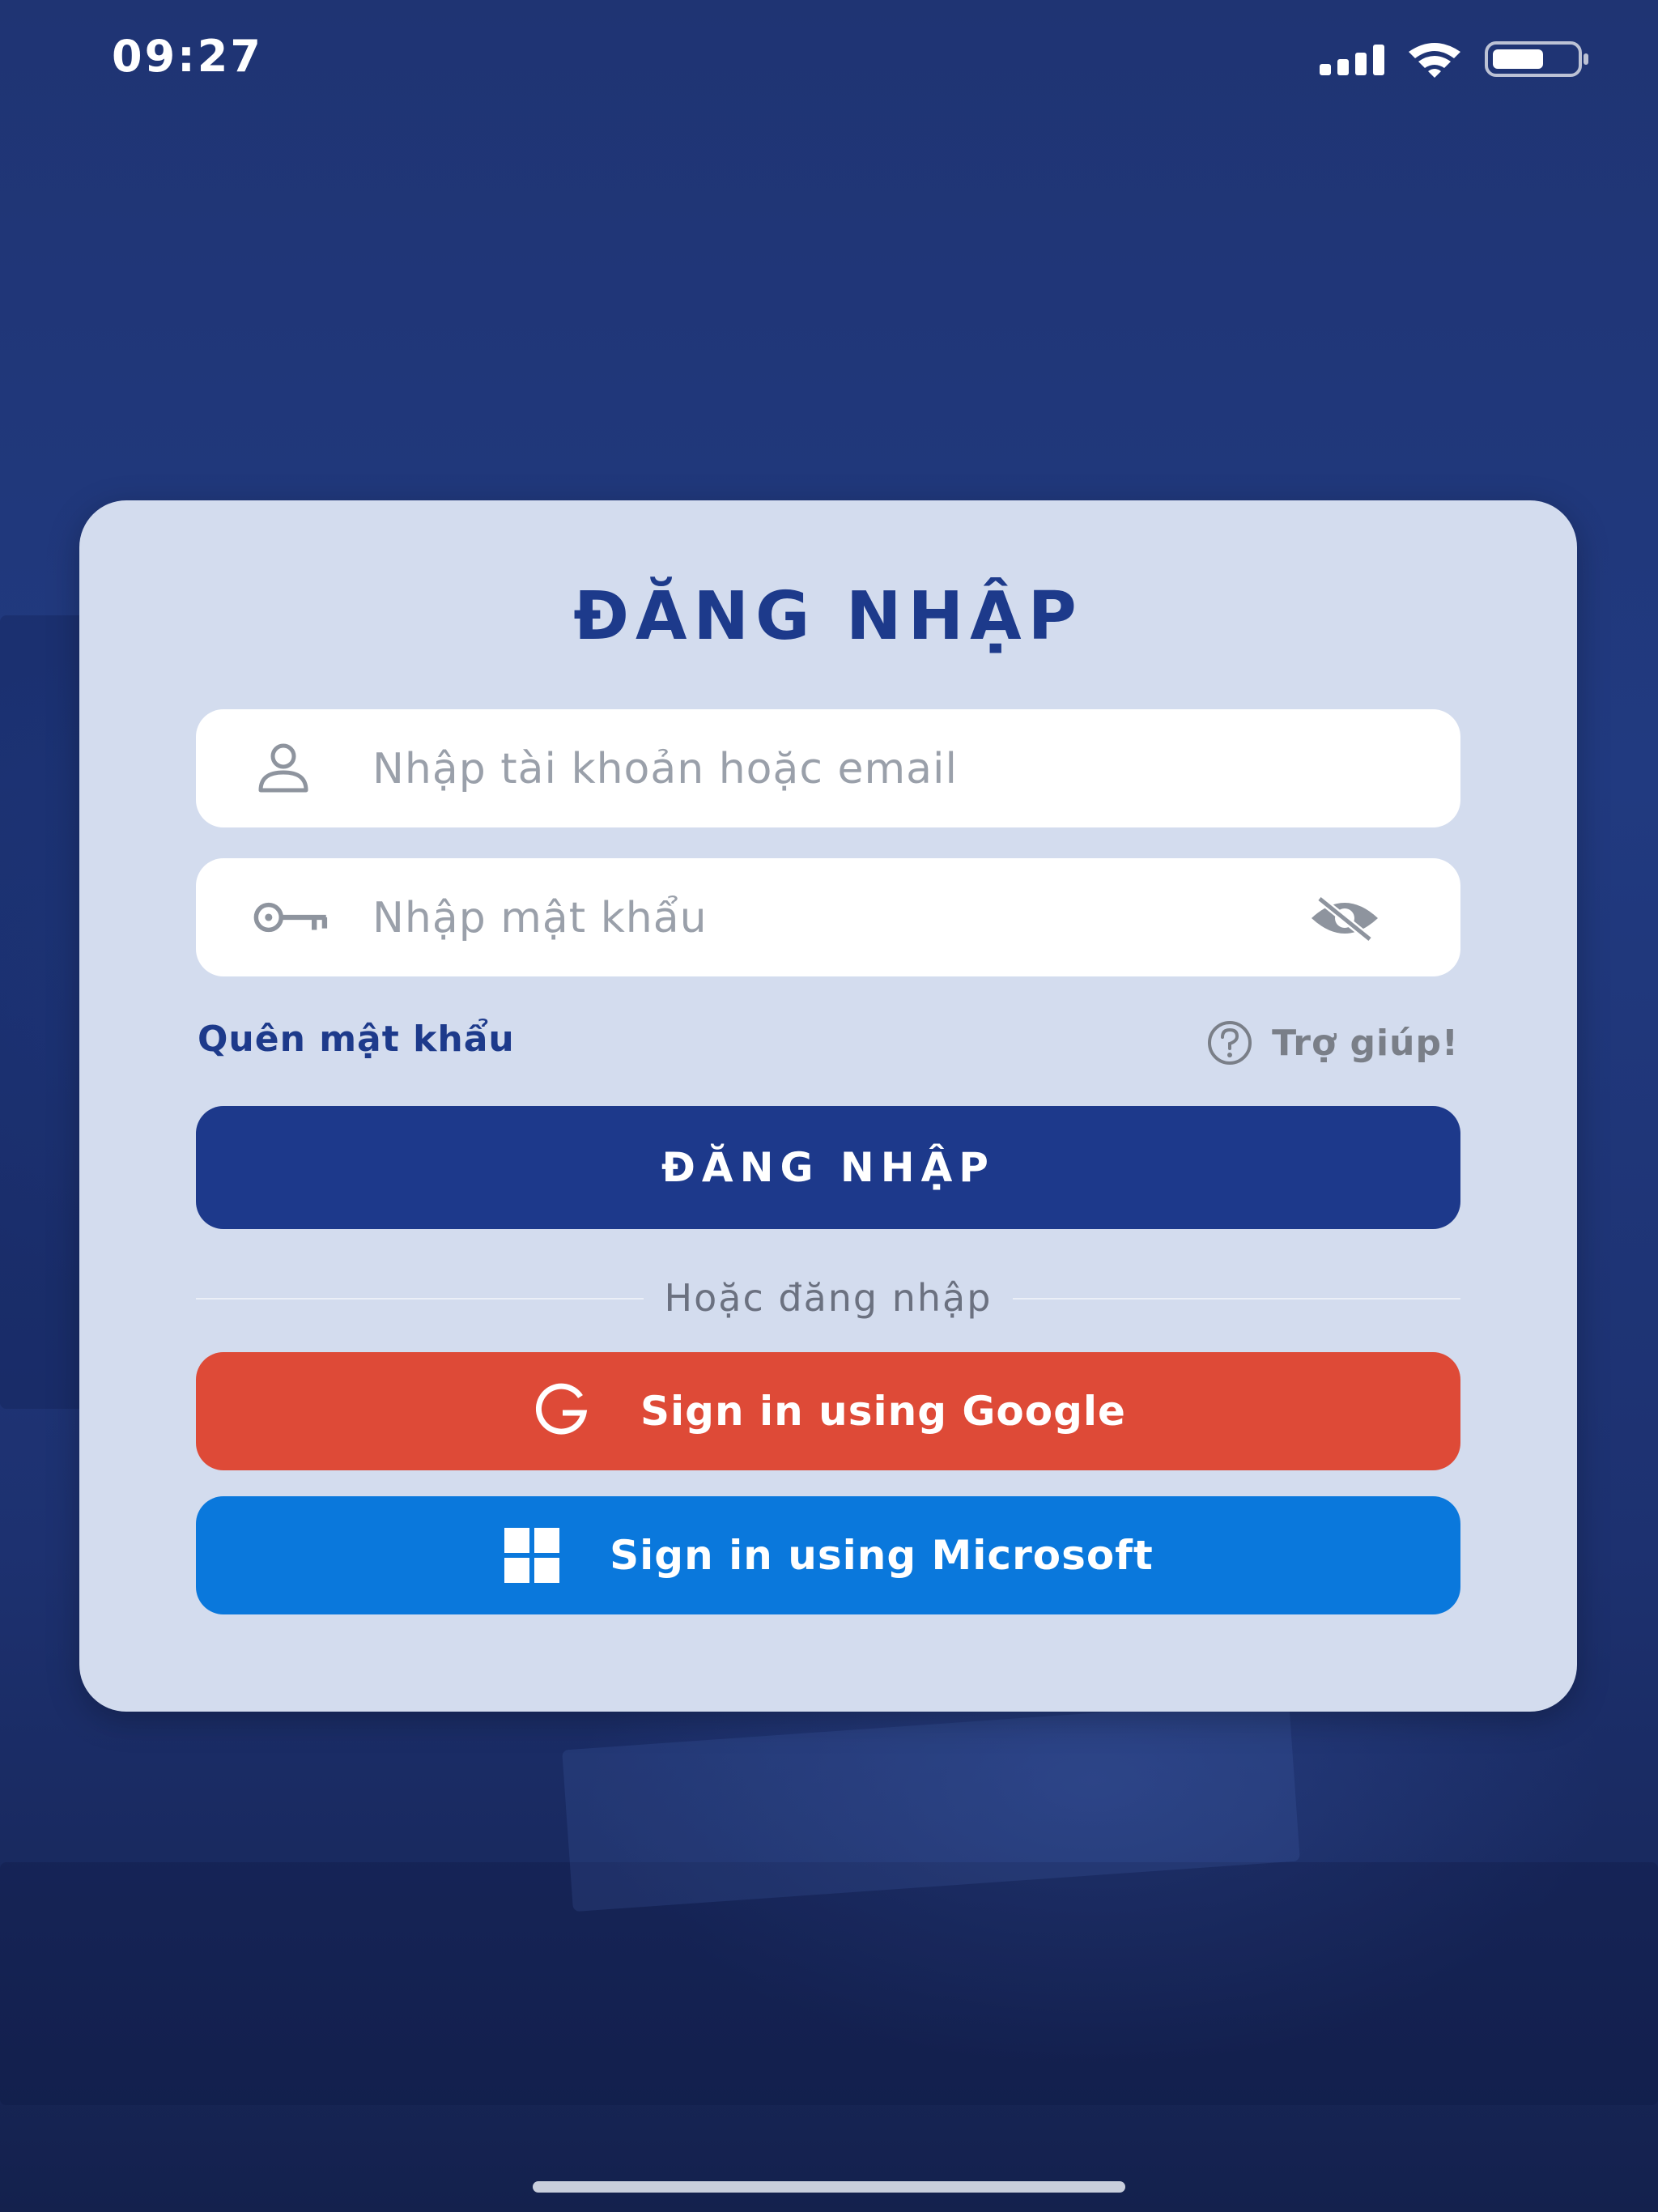 This screenshot has height=2212, width=1658. I want to click on username-field, so click(828, 769).